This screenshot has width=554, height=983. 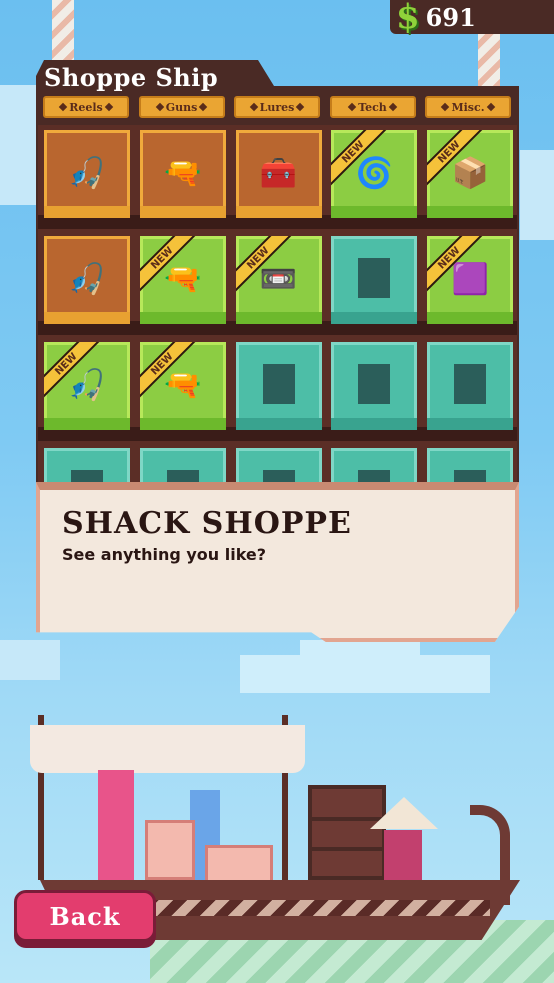 I want to click on tab-label: Reels, so click(x=86, y=107).